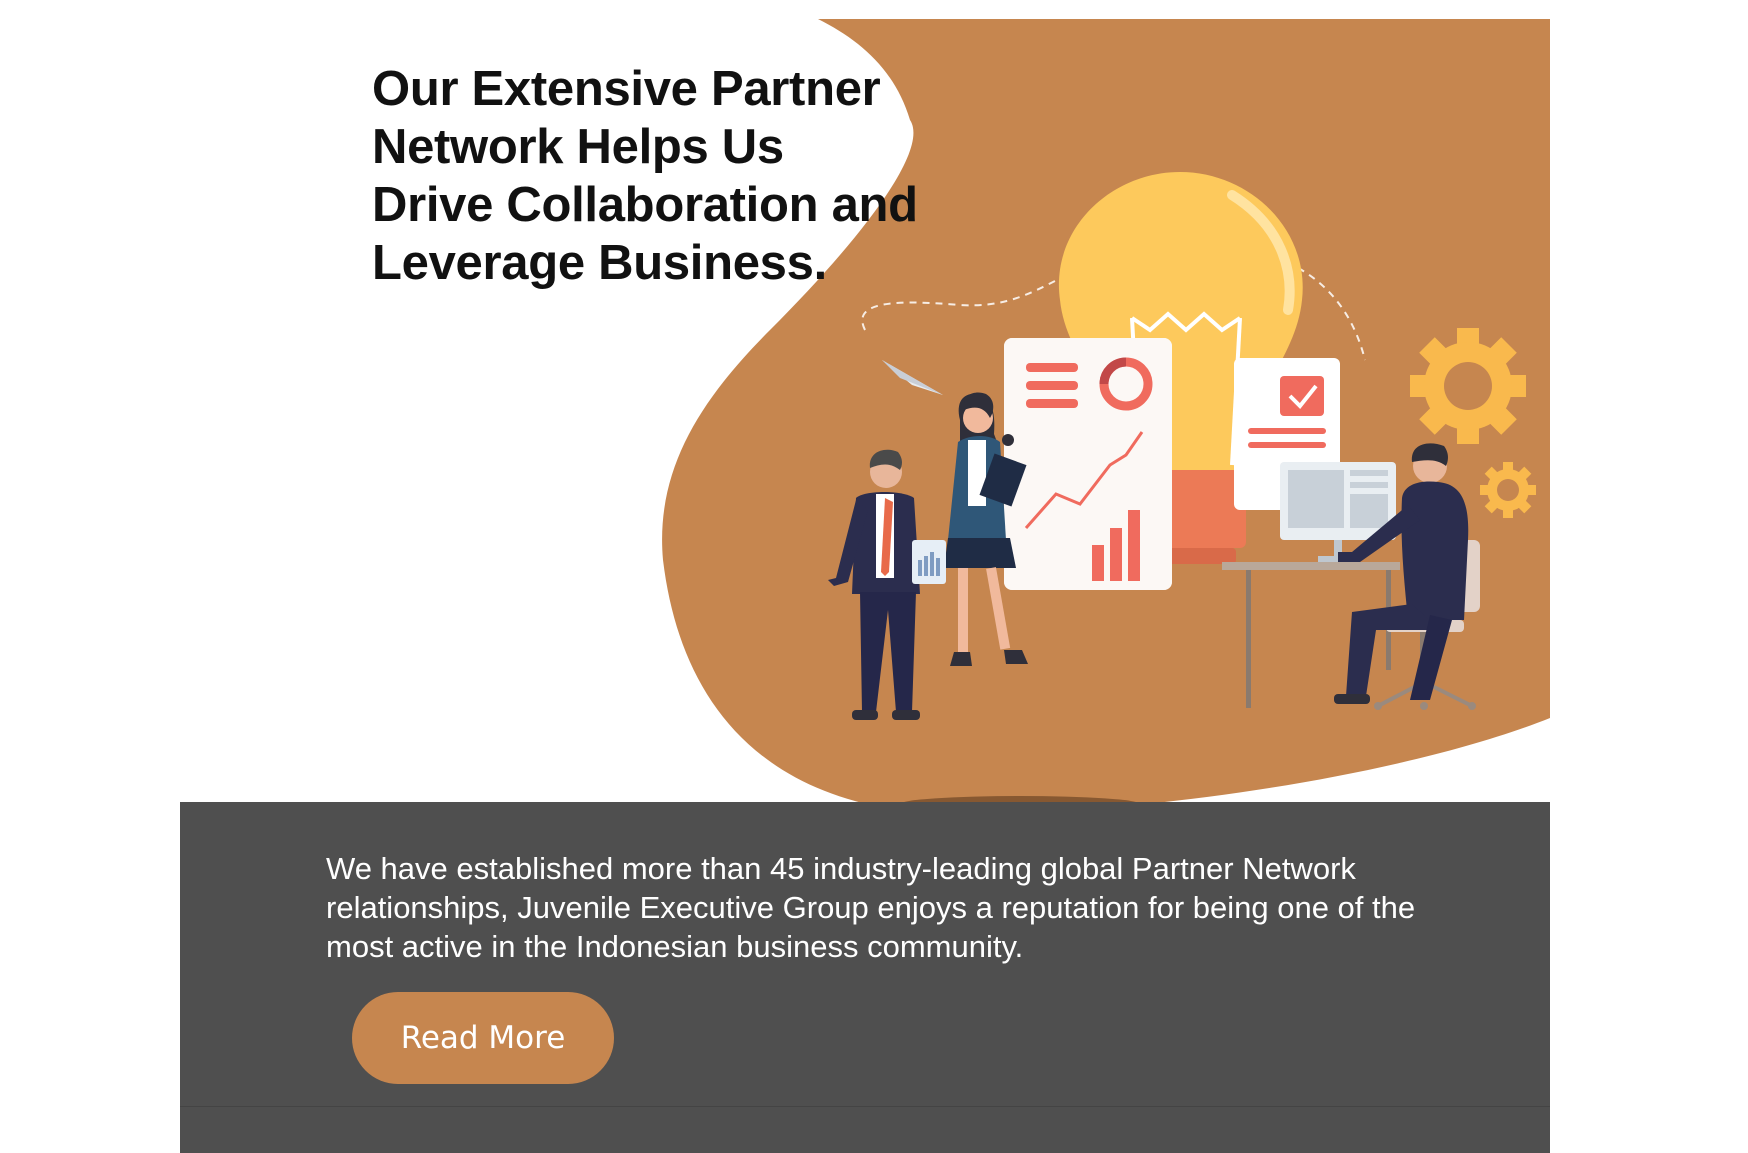  What do you see at coordinates (483, 1038) in the screenshot?
I see `read-more-button: Read More` at bounding box center [483, 1038].